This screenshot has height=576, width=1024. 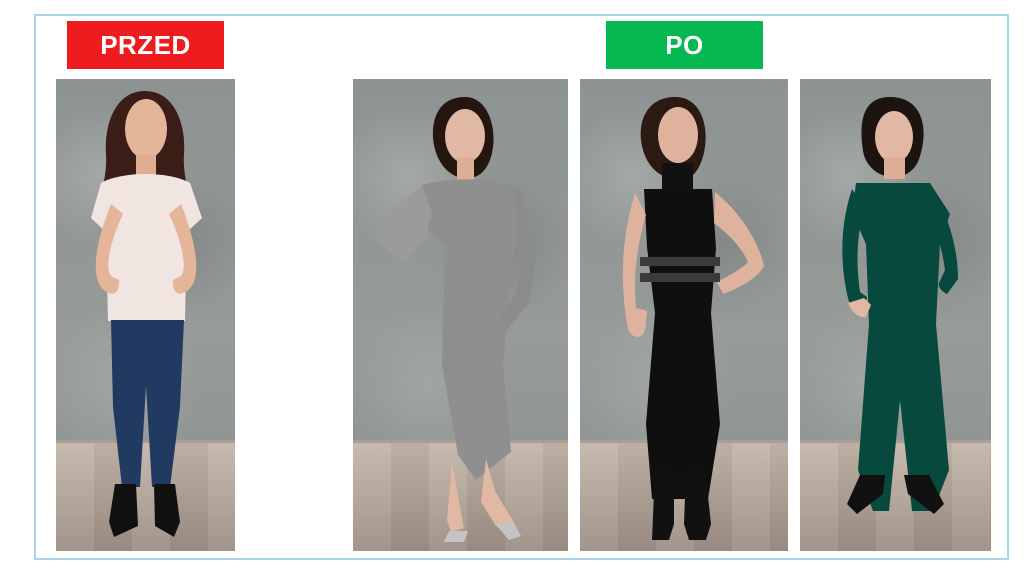 What do you see at coordinates (455, 319) in the screenshot?
I see `woman-grey-dress-image` at bounding box center [455, 319].